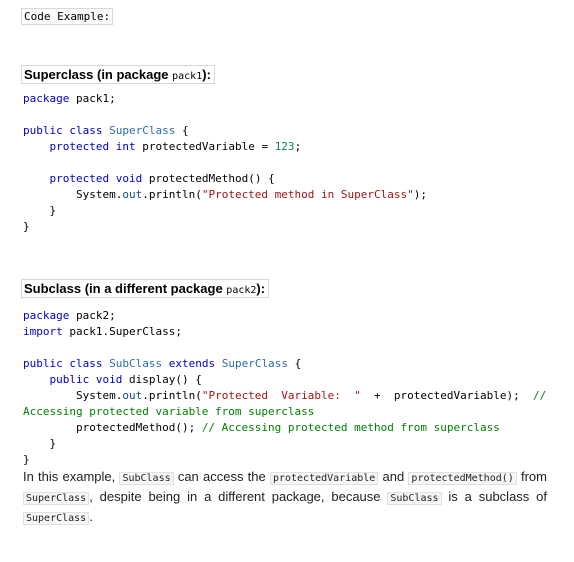 The width and height of the screenshot is (574, 562). What do you see at coordinates (71, 476) in the screenshot?
I see `explanation-text: In this example,` at bounding box center [71, 476].